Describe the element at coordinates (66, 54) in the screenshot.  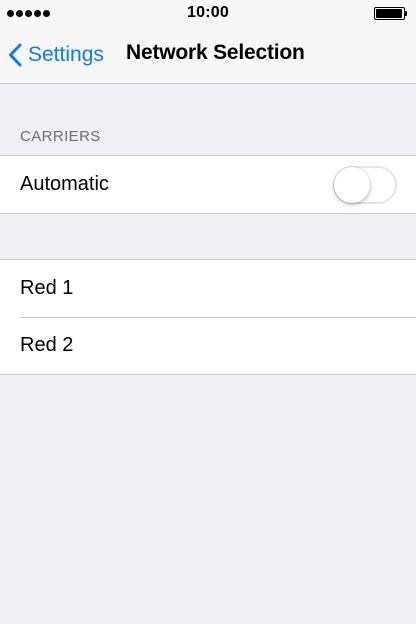
I see `back-button-label: Settings` at that location.